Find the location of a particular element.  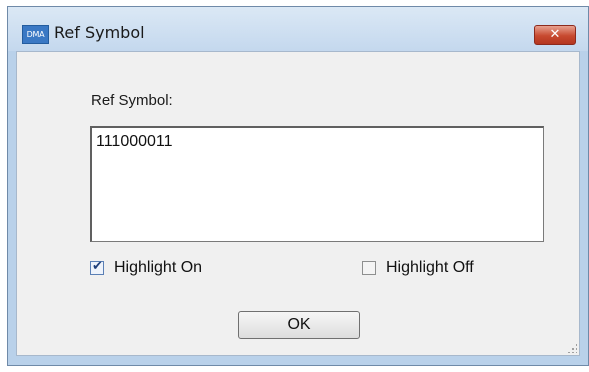

highlight-on-option: ✔ Highlight On is located at coordinates (146, 268).